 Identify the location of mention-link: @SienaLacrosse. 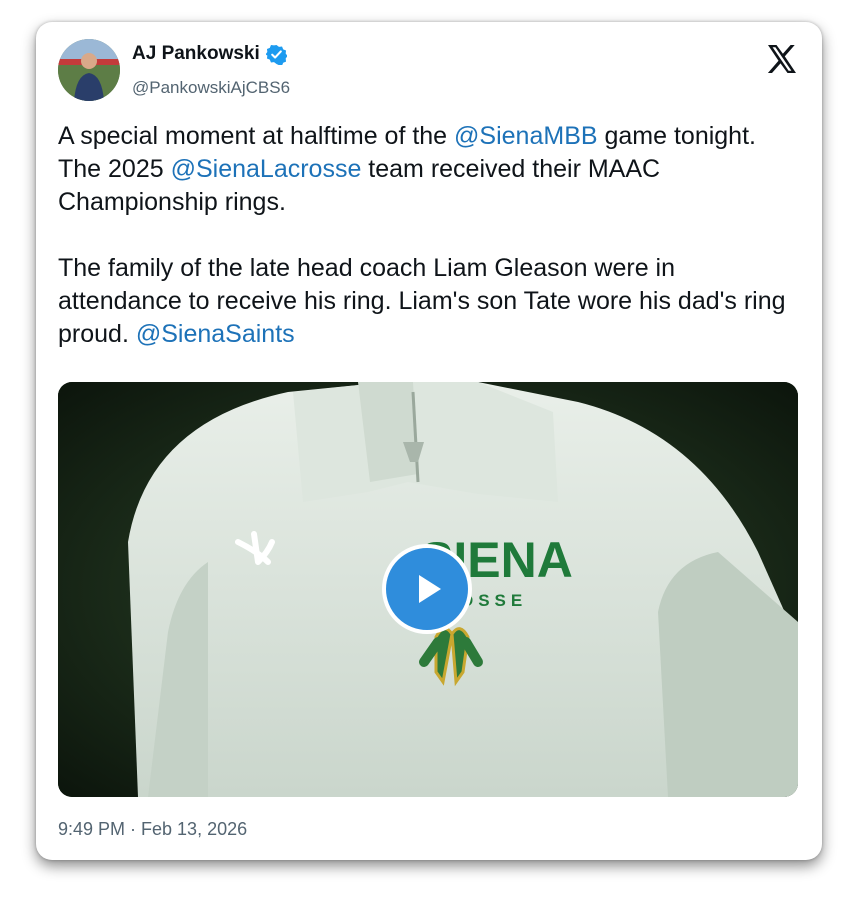
(266, 169).